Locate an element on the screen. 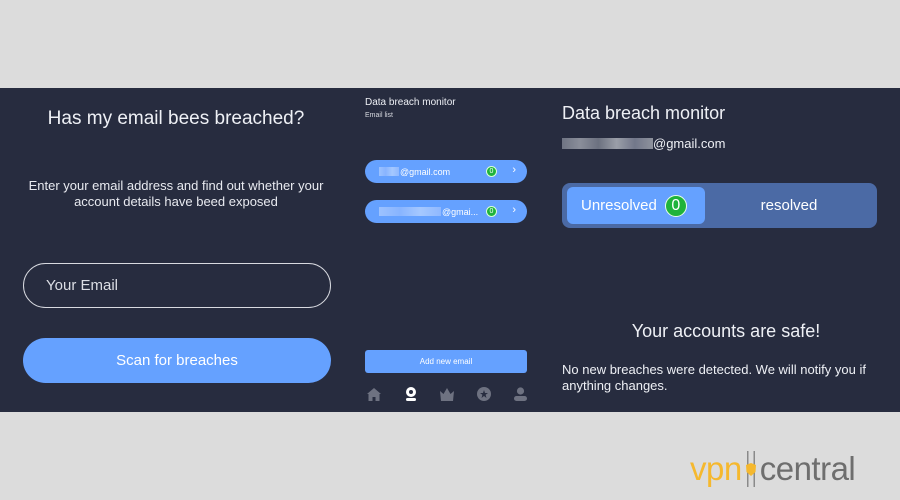 This screenshot has height=500, width=900. email-list-item: @gmai... 0 › is located at coordinates (446, 211).